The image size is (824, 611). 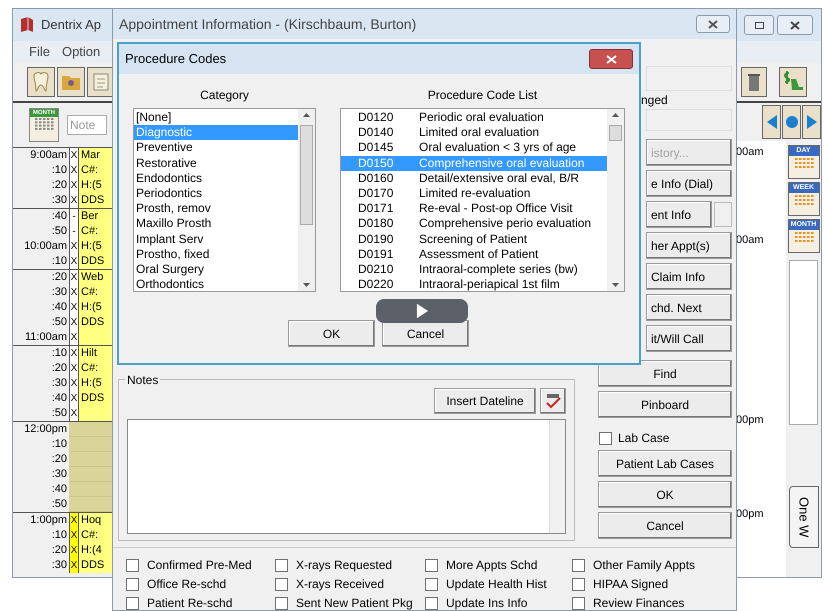 I want to click on list-item: Maxillo Prosth, so click(x=216, y=224).